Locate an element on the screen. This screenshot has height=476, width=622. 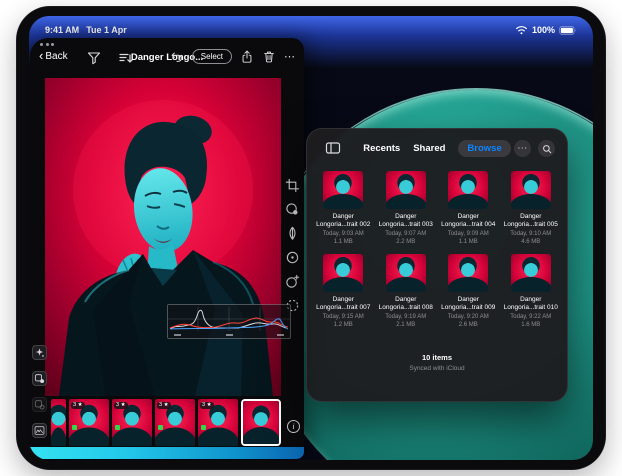
file-size: 1.2 MB is located at coordinates (343, 325).